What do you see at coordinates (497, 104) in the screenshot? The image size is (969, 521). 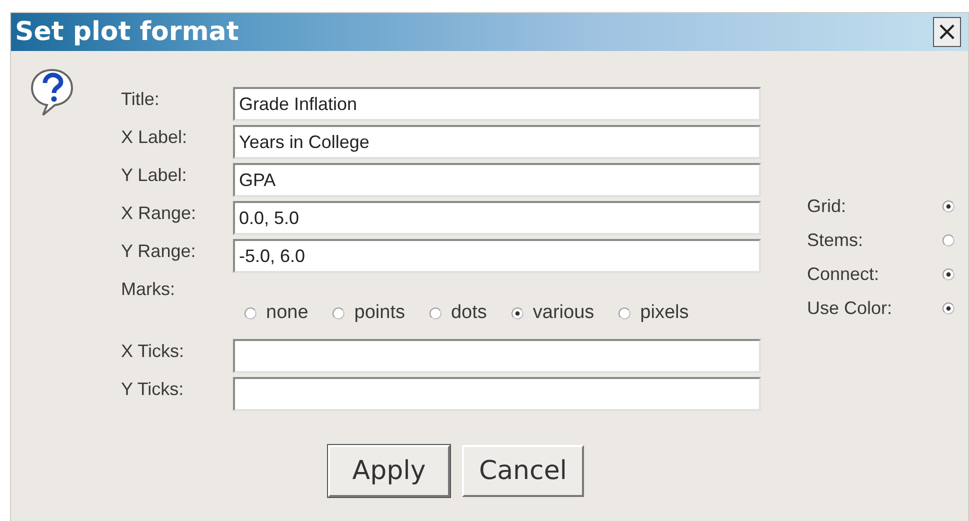 I see `input-field: Grade Inflation` at bounding box center [497, 104].